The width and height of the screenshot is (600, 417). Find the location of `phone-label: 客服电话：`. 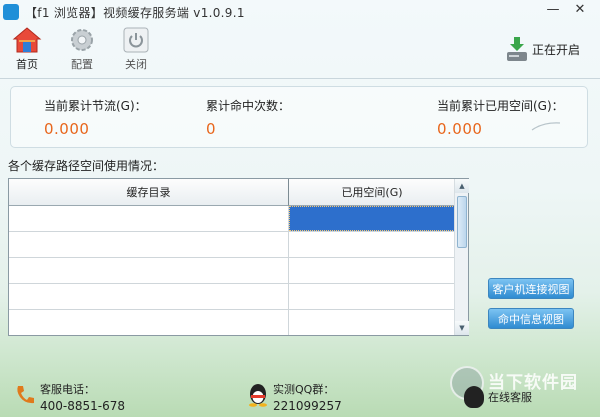

phone-label: 客服电话： is located at coordinates (67, 389).